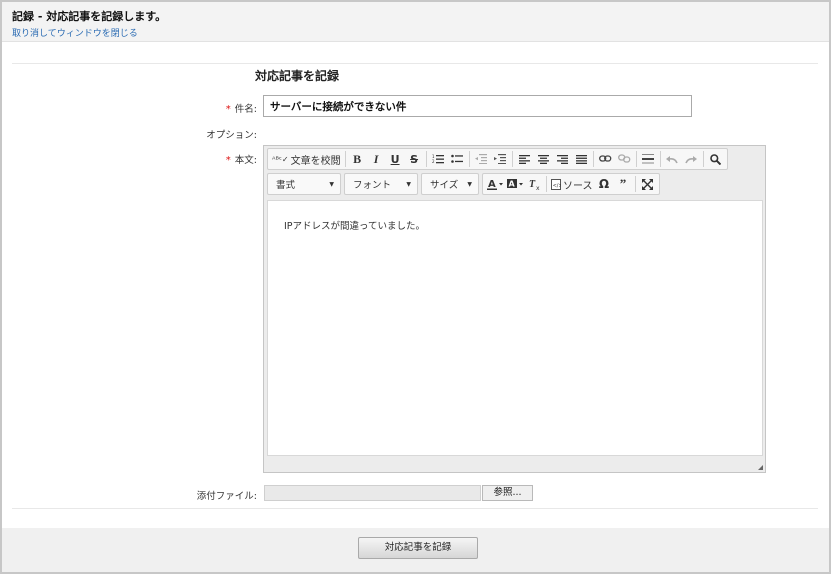 The height and width of the screenshot is (574, 831). I want to click on editor-body-text: IPアドレスが間違っていました。, so click(354, 225).